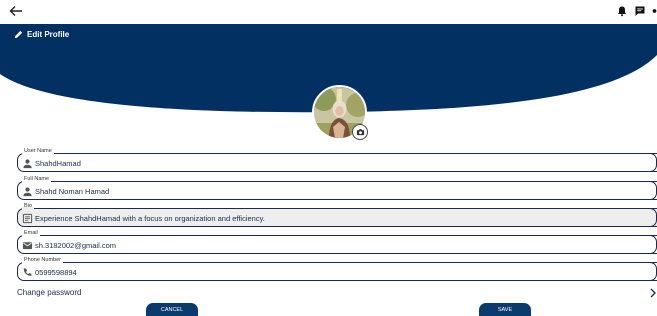 This screenshot has width=657, height=316. What do you see at coordinates (31, 233) in the screenshot?
I see `field-label: Email` at bounding box center [31, 233].